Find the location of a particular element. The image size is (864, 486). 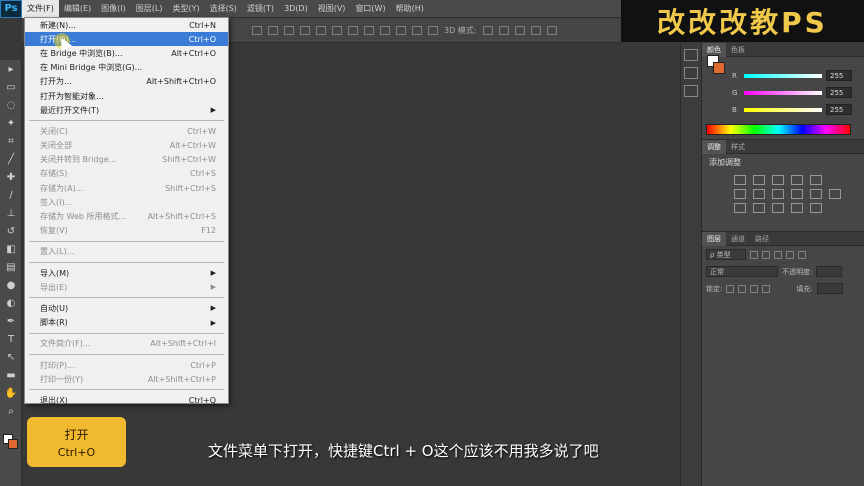

3d-slide-icon is located at coordinates (535, 30).